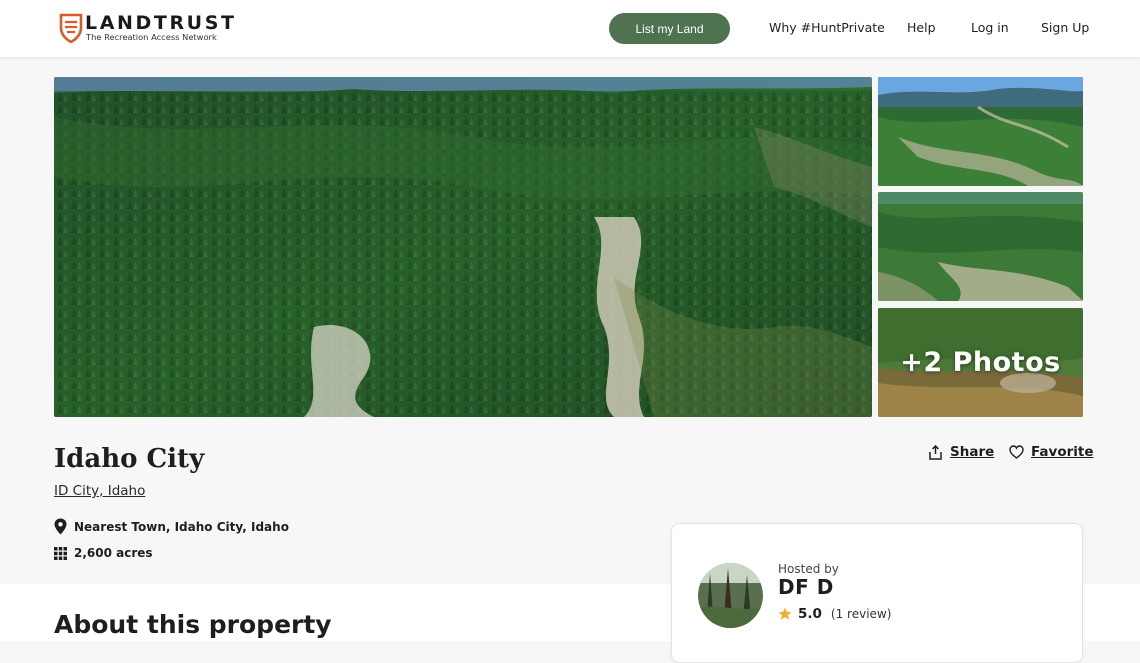  I want to click on host-avatar-photo, so click(730, 595).